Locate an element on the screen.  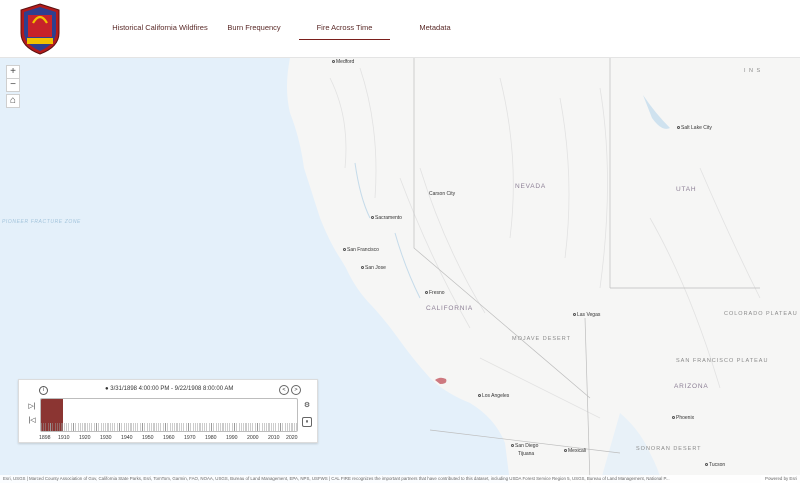
home-button: ⌂ is located at coordinates (13, 101).